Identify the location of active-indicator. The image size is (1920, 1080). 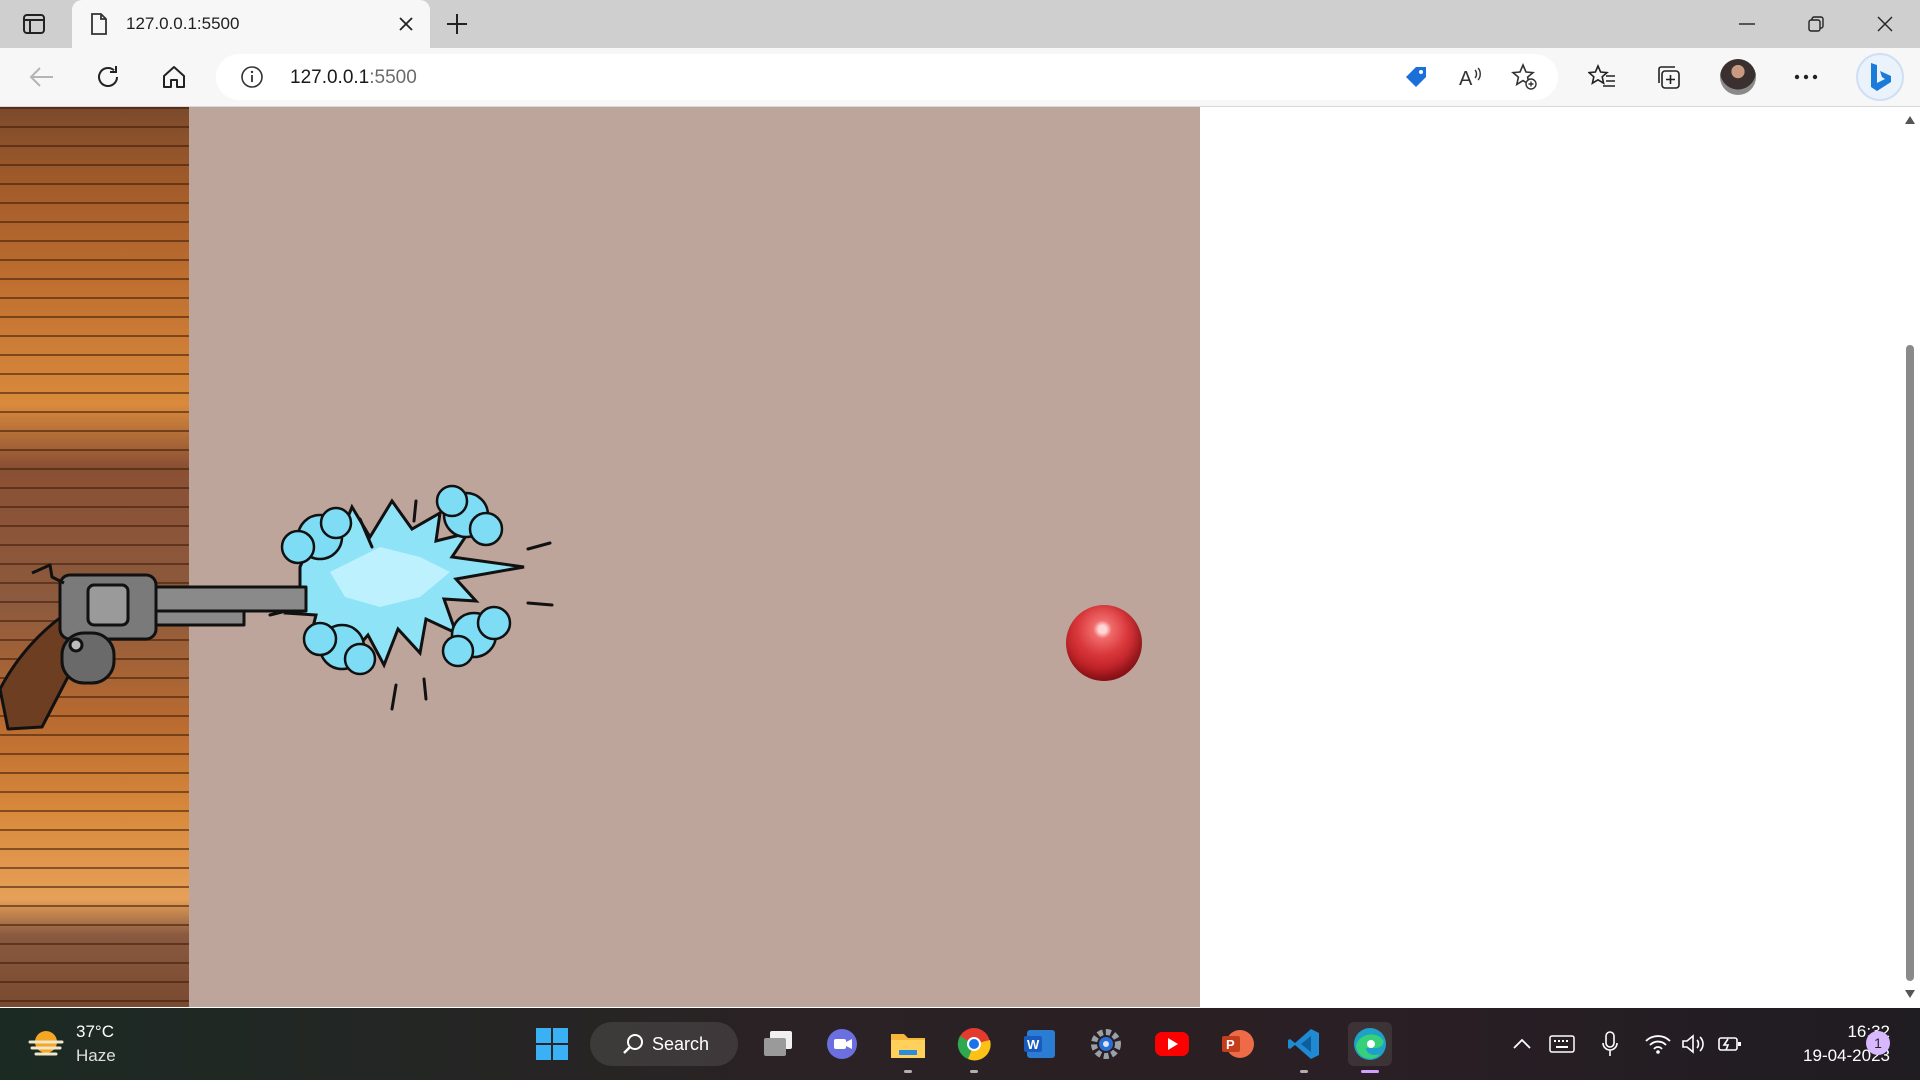
(1370, 1071).